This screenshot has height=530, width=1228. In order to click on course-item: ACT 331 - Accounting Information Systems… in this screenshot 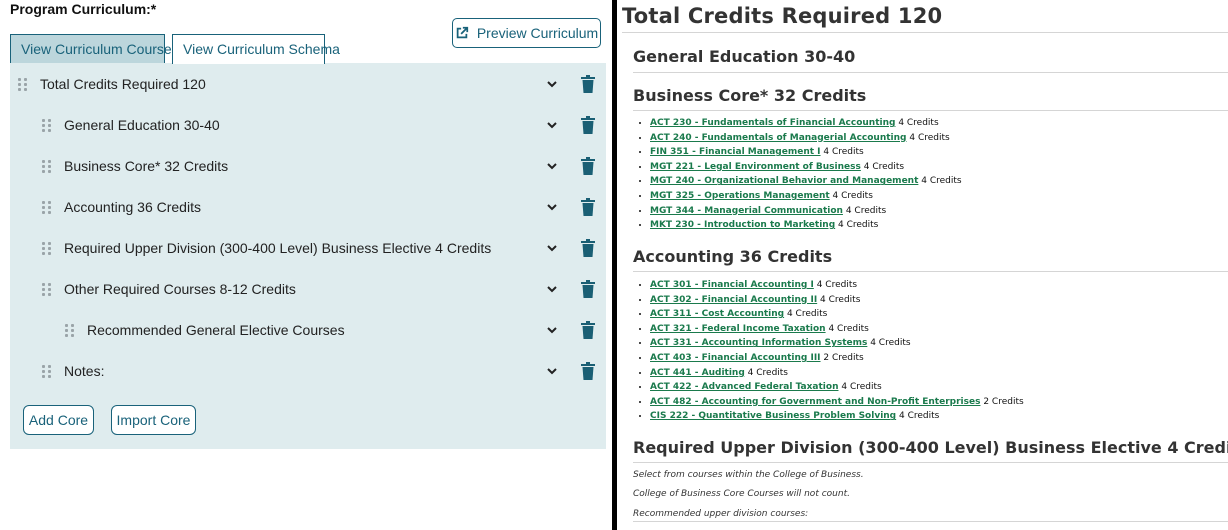, I will do `click(837, 343)`.